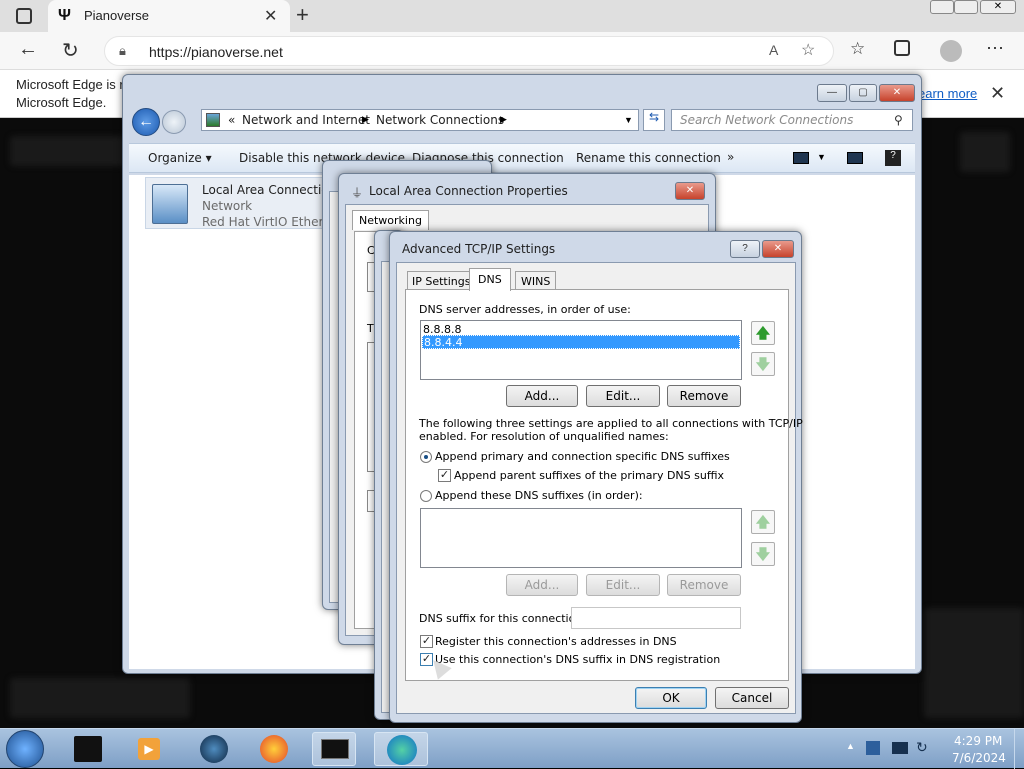 This screenshot has height=769, width=1024. I want to click on advanced-dialog-title: Advanced TCP/IP Settings, so click(479, 249).